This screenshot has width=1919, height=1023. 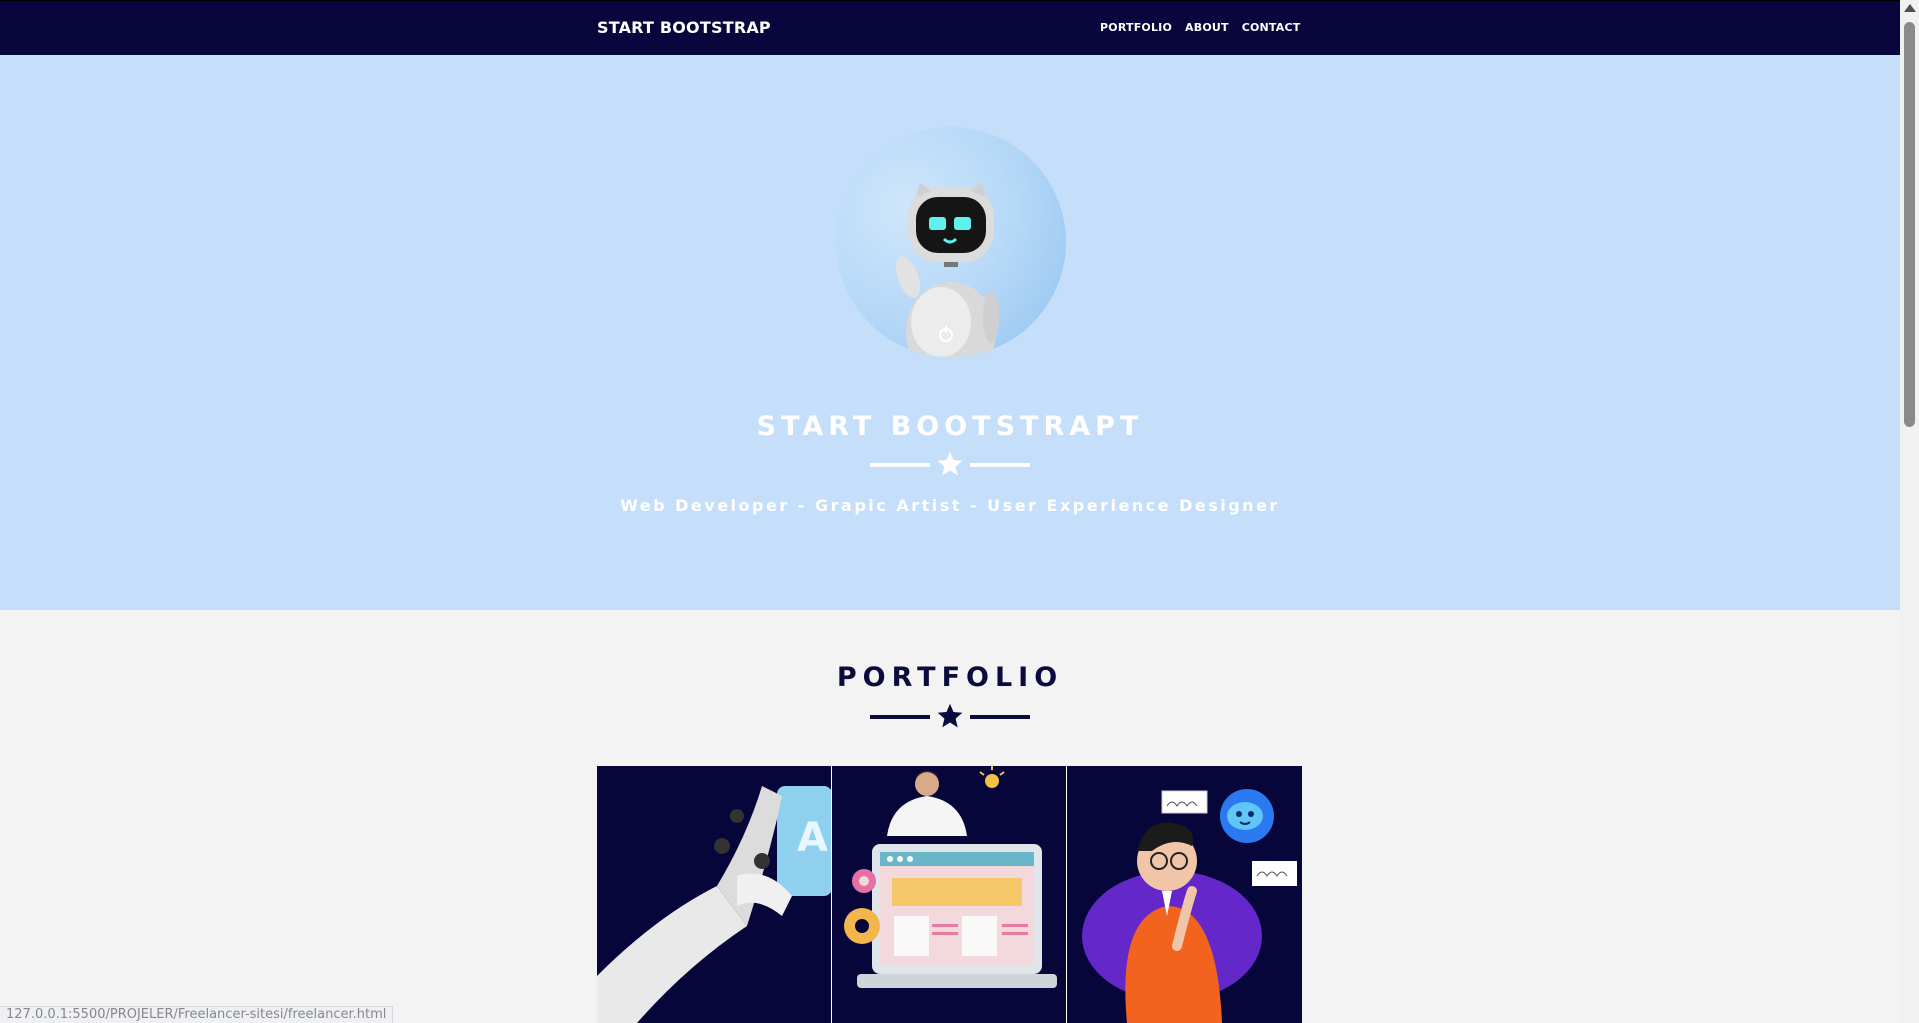 I want to click on portfolio-title: PORTFOLIO, so click(x=950, y=677).